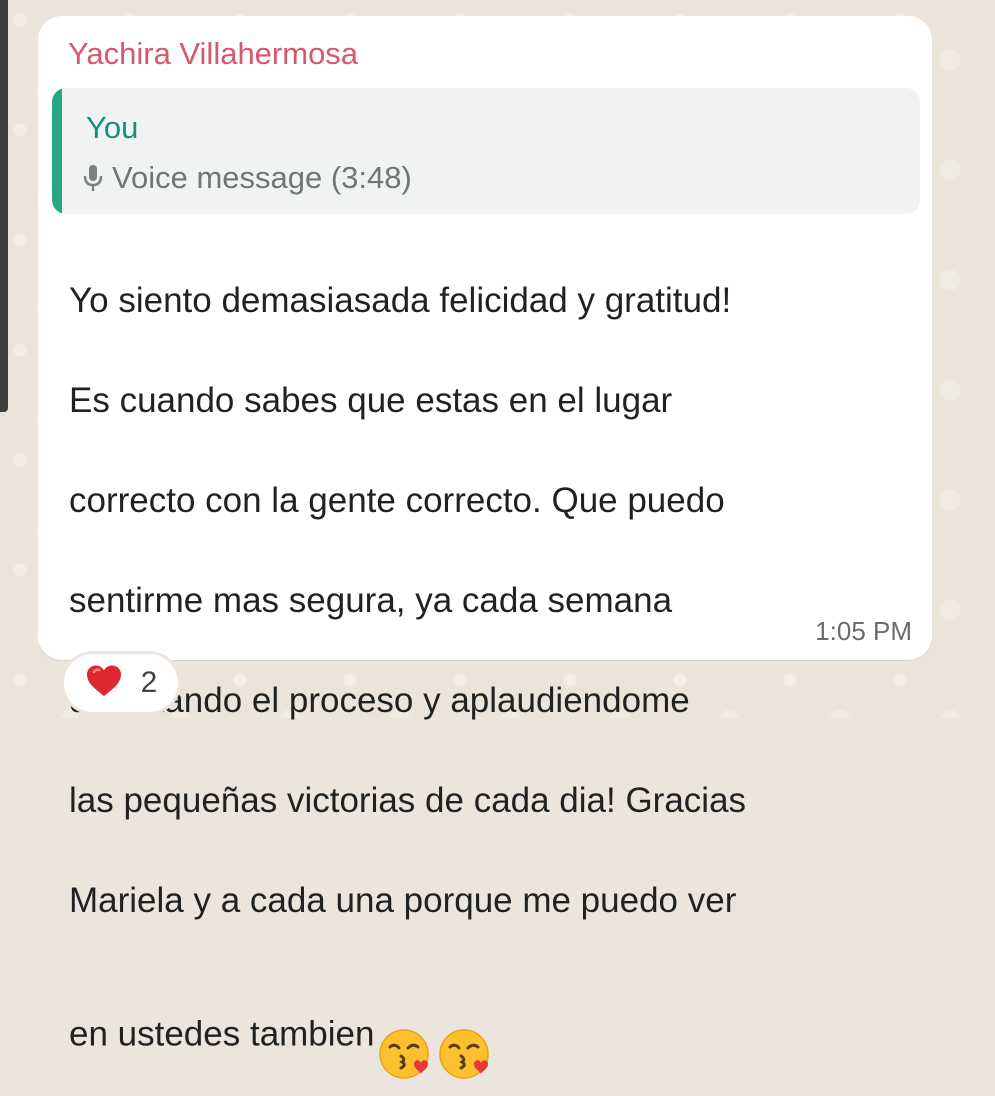 This screenshot has height=1096, width=995. What do you see at coordinates (863, 631) in the screenshot?
I see `message-timestamp: 1:05 PM` at bounding box center [863, 631].